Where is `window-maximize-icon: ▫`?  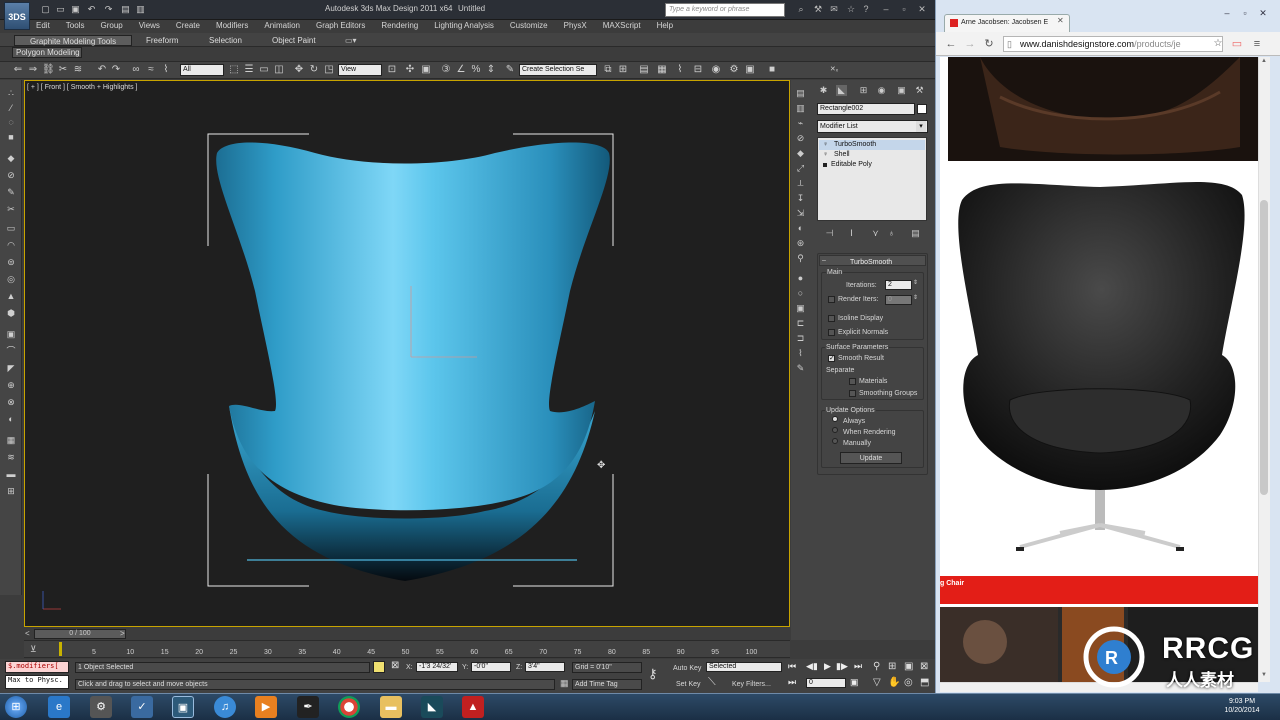 window-maximize-icon: ▫ is located at coordinates (1245, 13).